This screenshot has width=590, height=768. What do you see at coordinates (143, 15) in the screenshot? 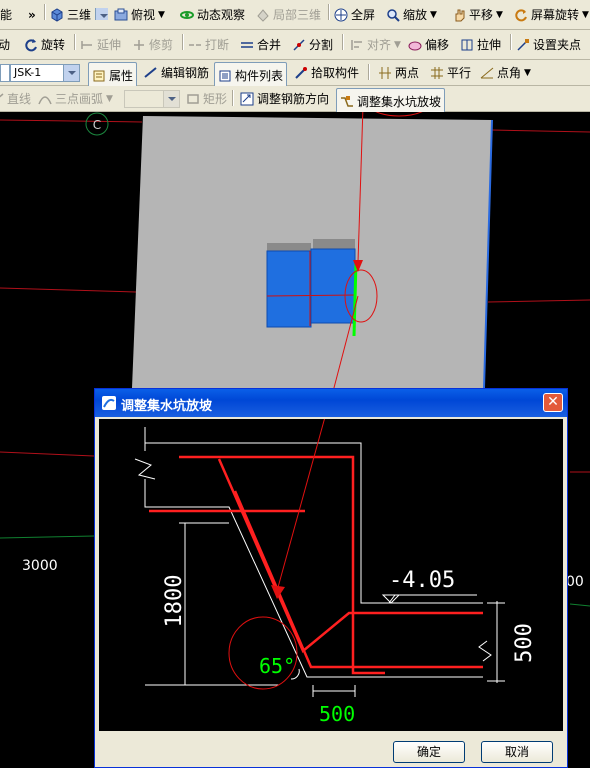
I see `top-view-label: 俯视` at bounding box center [143, 15].